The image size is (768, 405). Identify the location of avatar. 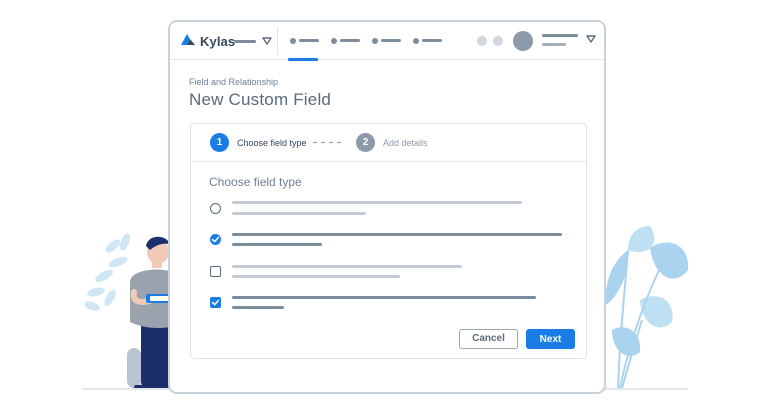
(523, 41).